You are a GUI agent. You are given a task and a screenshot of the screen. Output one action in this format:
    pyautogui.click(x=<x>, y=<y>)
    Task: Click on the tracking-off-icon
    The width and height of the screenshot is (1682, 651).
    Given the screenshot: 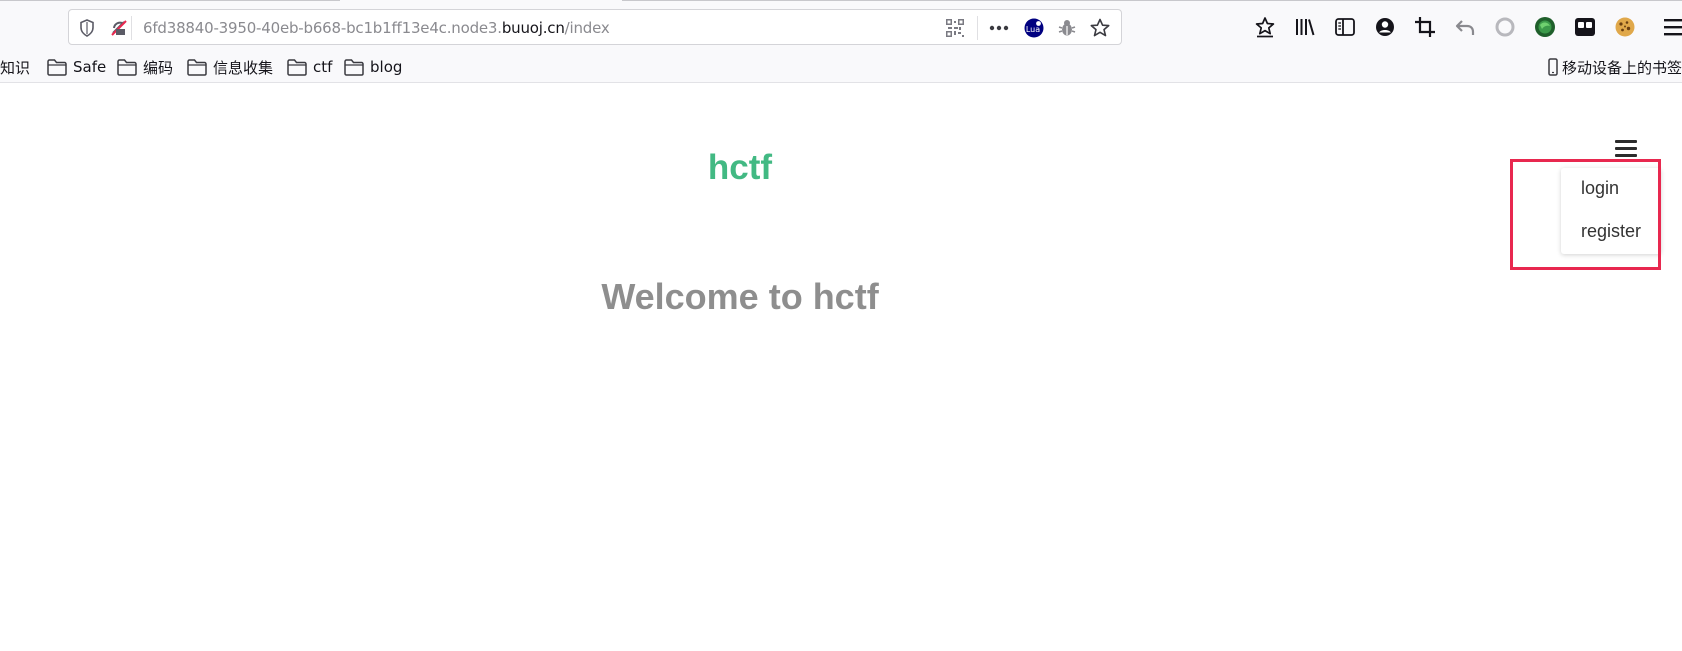 What is the action you would take?
    pyautogui.click(x=119, y=28)
    